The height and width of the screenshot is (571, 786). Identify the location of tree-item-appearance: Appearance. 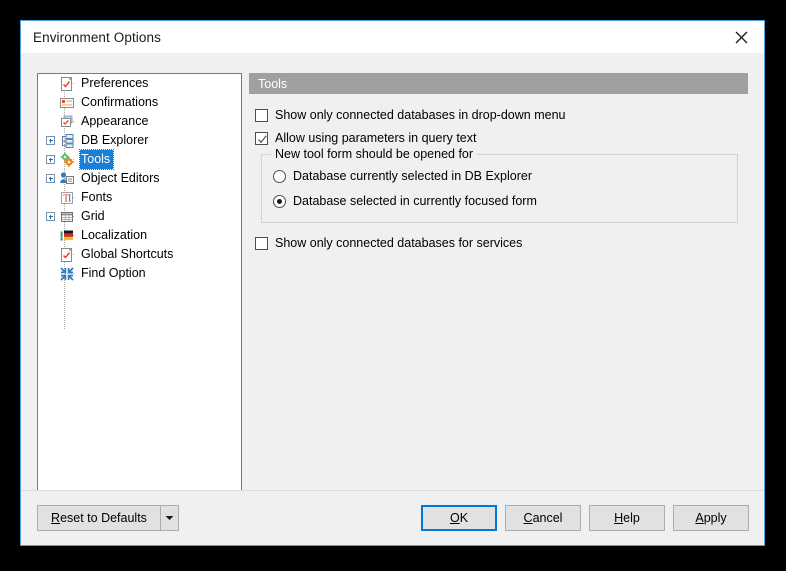
(139, 121).